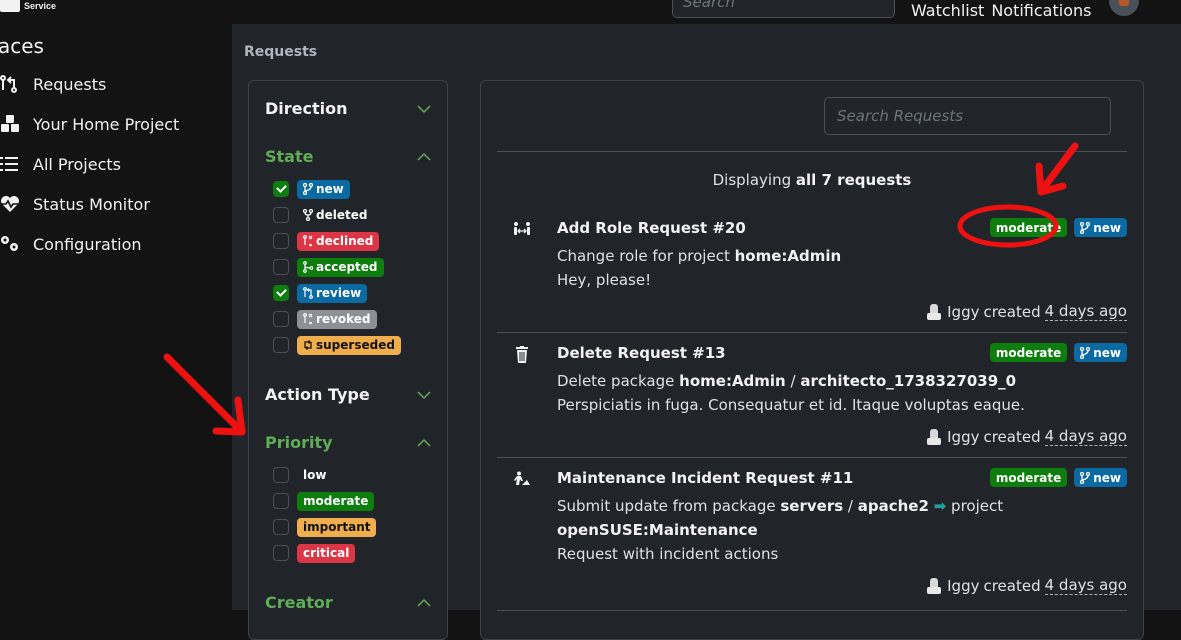 This screenshot has height=640, width=1181. I want to click on sidebar-item-label: All Projects, so click(77, 164).